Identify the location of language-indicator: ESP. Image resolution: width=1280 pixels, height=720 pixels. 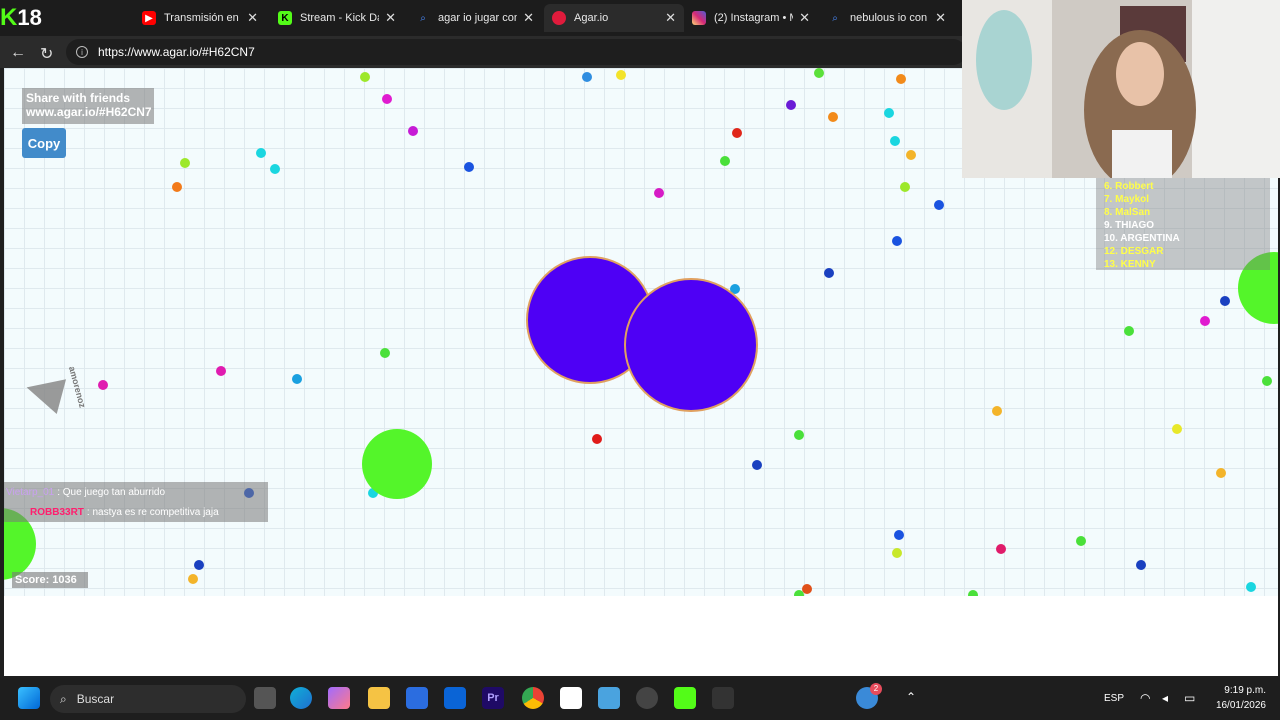
(1114, 698).